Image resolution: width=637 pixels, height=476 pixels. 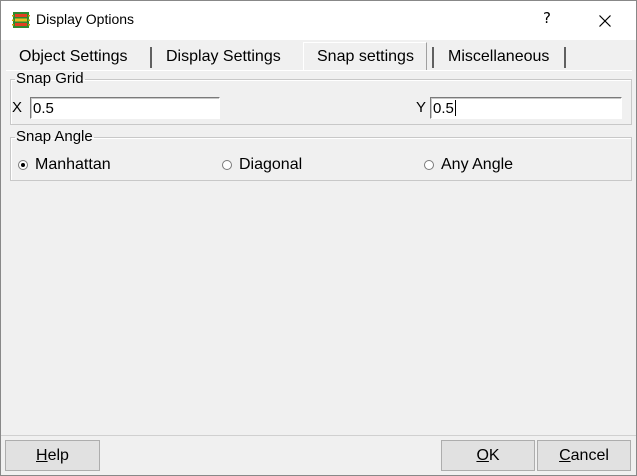 I want to click on ok-mnemonic: O, so click(x=482, y=455).